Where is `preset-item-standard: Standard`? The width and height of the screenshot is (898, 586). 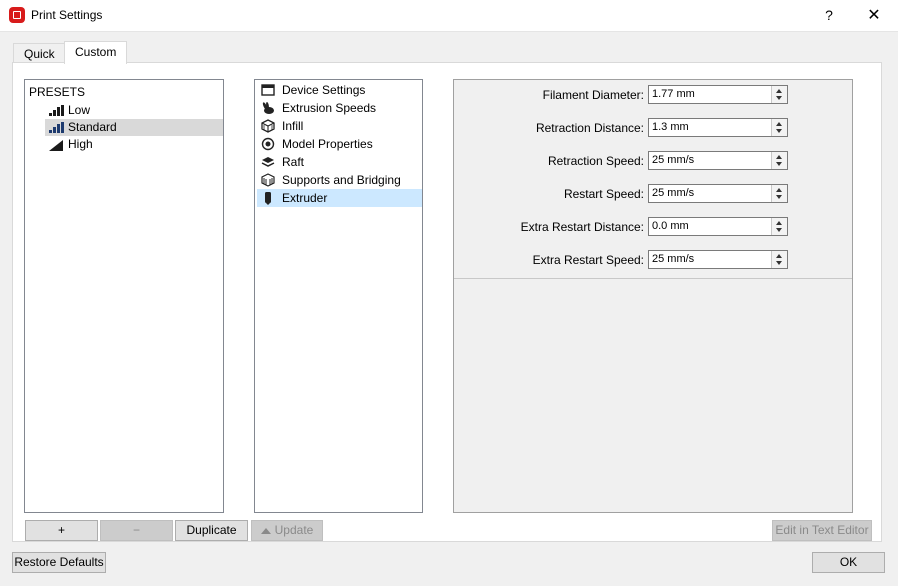 preset-item-standard: Standard is located at coordinates (134, 127).